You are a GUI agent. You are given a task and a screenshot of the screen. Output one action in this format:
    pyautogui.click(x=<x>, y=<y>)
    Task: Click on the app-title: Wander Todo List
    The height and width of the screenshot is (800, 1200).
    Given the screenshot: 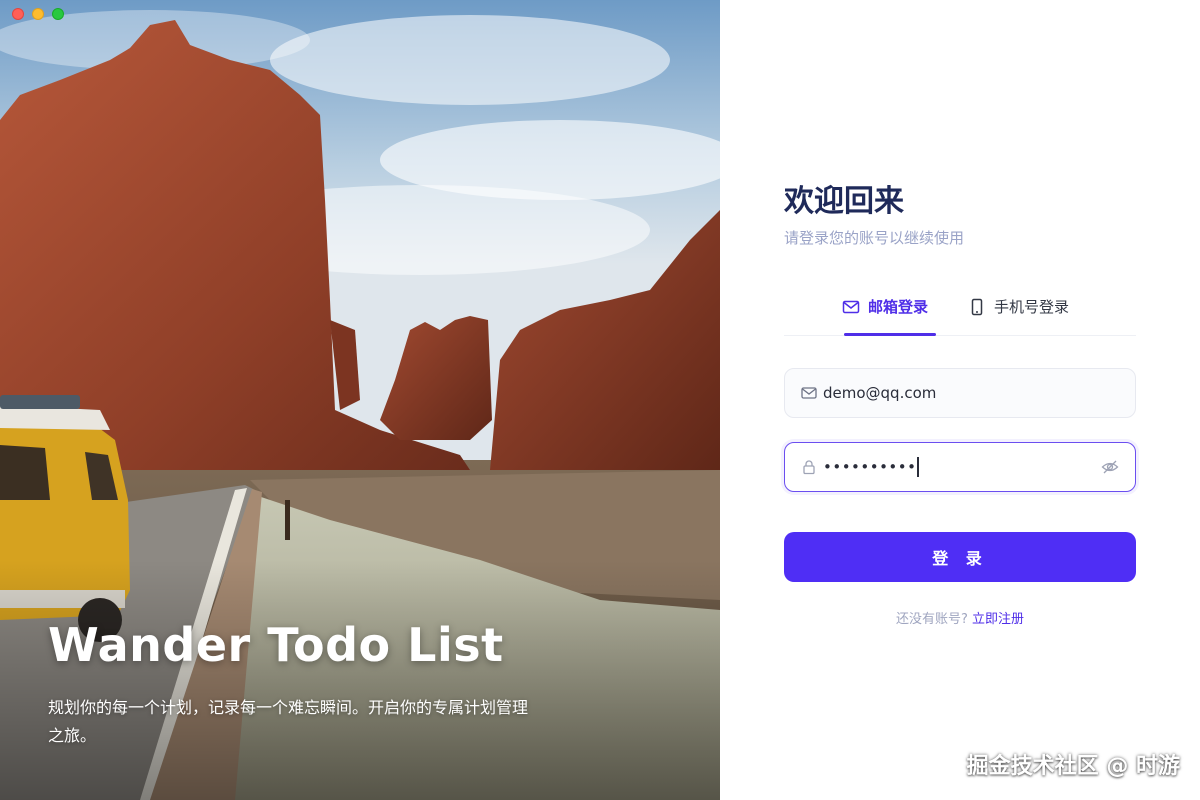 What is the action you would take?
    pyautogui.click(x=276, y=645)
    